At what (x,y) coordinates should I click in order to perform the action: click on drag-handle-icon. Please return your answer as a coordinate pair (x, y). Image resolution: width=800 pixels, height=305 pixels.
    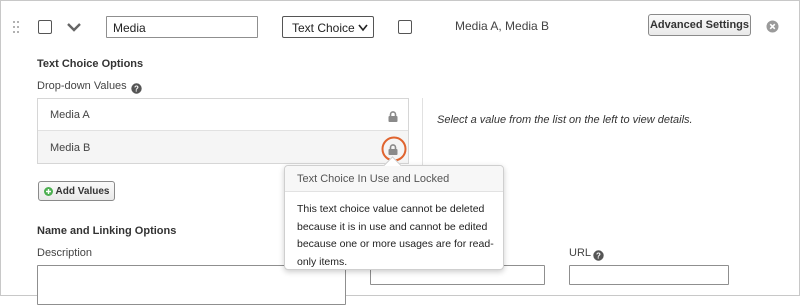
    Looking at the image, I should click on (17, 27).